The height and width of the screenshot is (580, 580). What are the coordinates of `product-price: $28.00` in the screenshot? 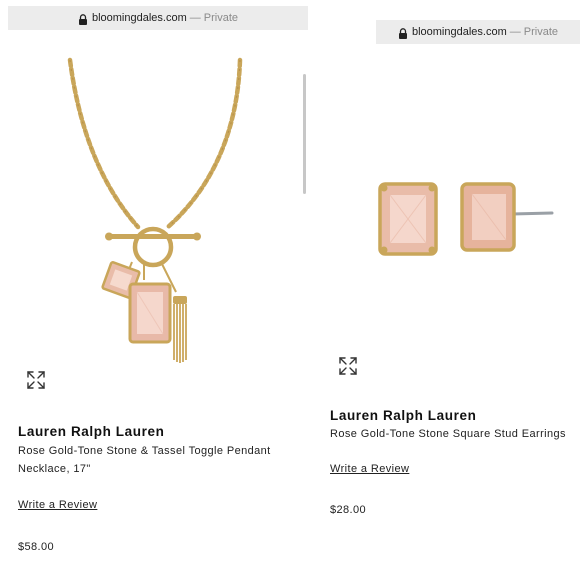 It's located at (348, 510).